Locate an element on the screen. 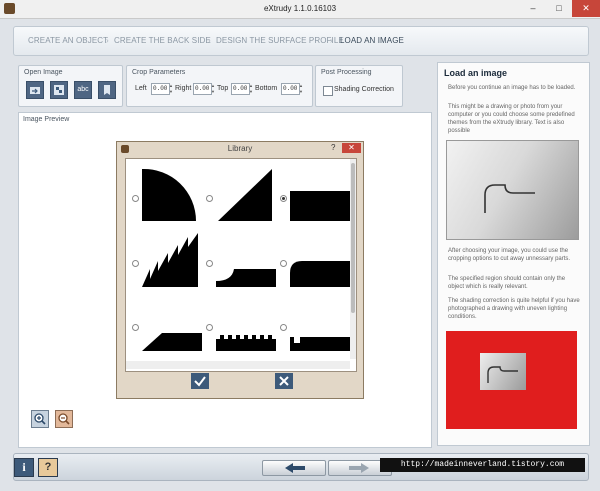 This screenshot has width=600, height=491. help-button: ? is located at coordinates (48, 467).